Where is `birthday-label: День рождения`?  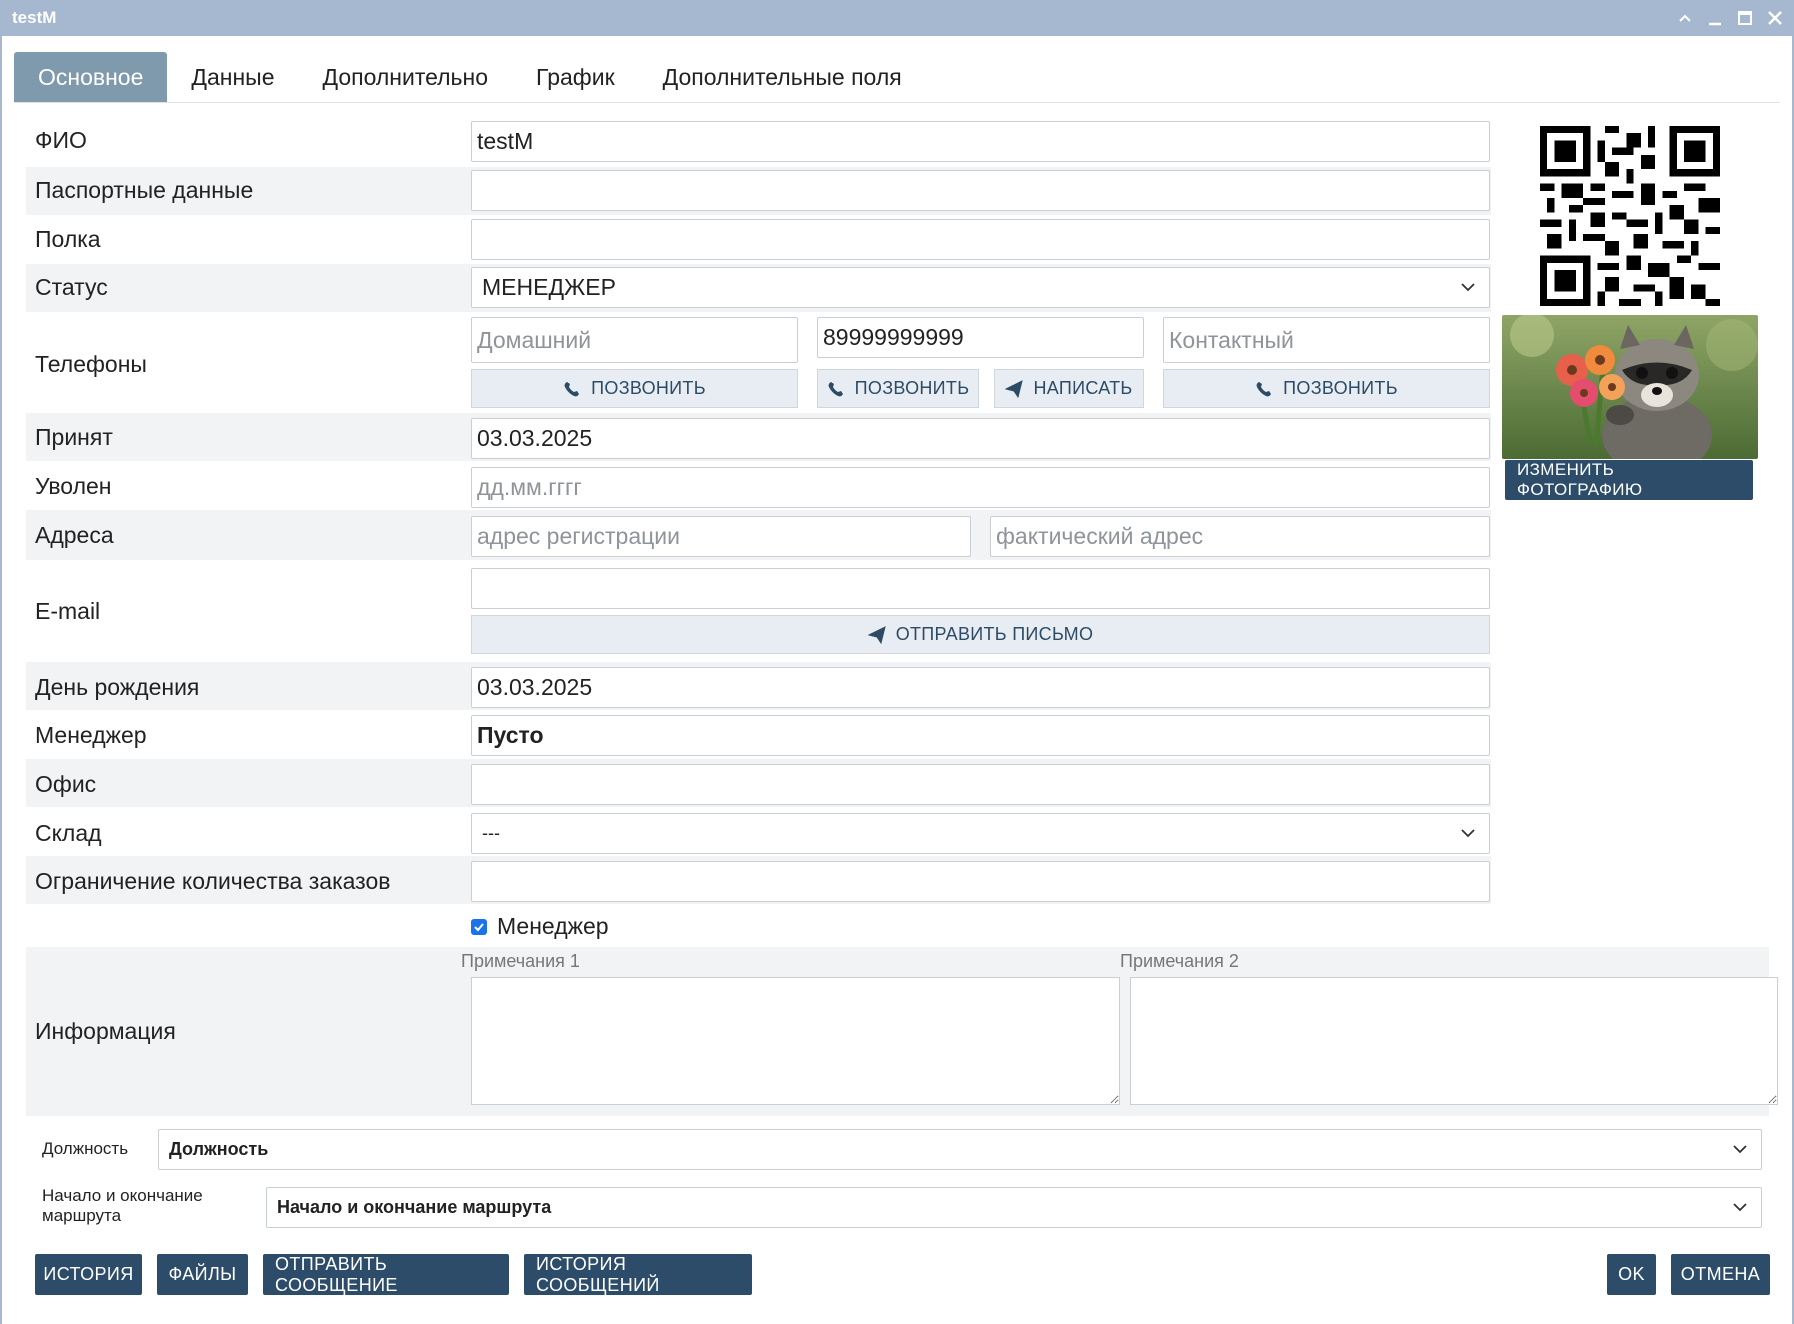
birthday-label: День рождения is located at coordinates (117, 687).